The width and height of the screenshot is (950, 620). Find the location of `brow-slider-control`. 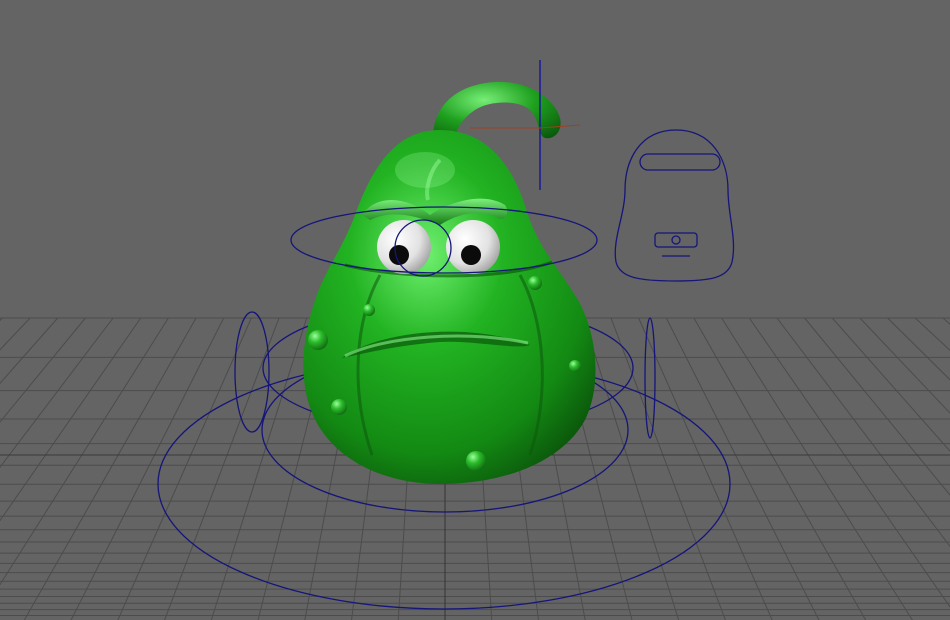

brow-slider-control is located at coordinates (680, 162).